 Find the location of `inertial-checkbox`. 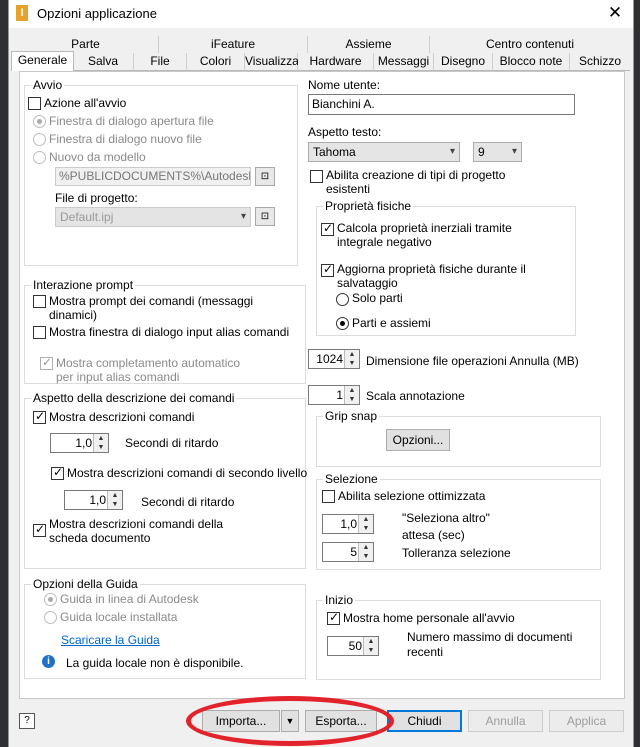

inertial-checkbox is located at coordinates (327, 228).